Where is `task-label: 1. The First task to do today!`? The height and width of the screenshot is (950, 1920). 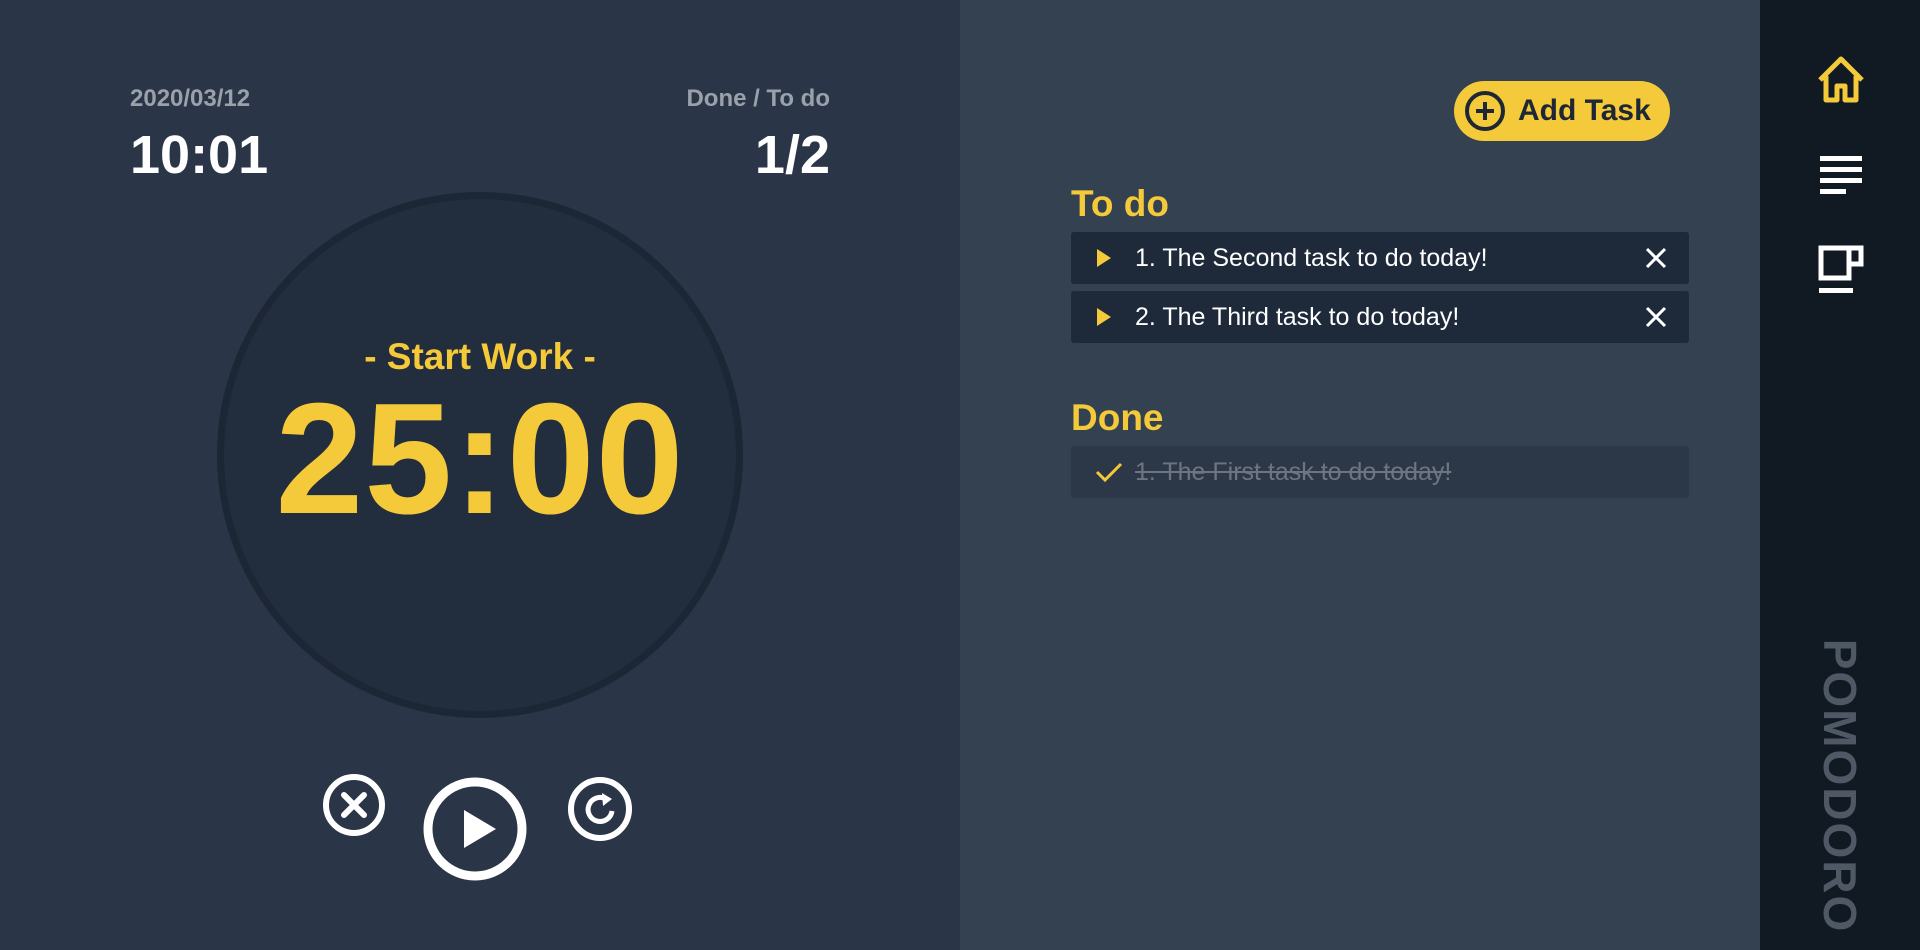 task-label: 1. The First task to do today! is located at coordinates (1293, 471).